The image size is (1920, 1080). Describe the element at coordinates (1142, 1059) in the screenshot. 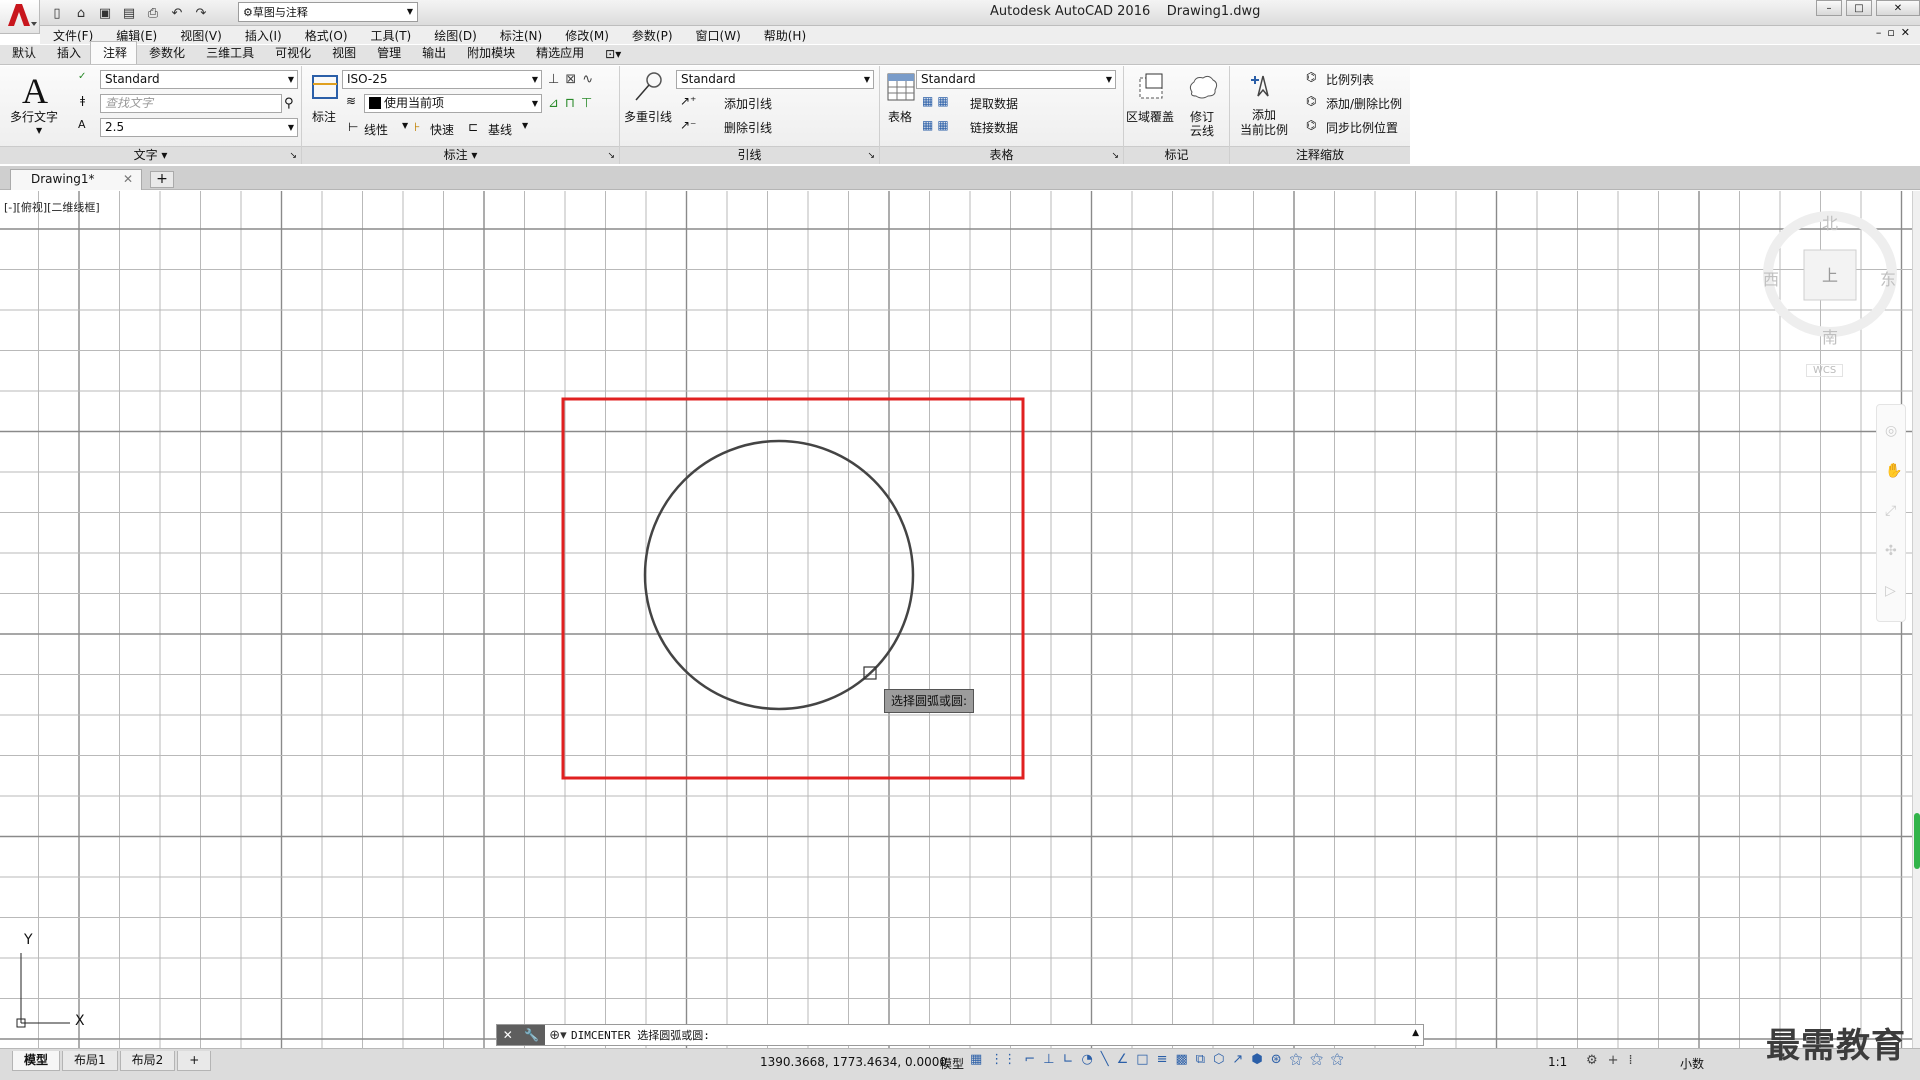

I see `object-snap-icon: □` at that location.